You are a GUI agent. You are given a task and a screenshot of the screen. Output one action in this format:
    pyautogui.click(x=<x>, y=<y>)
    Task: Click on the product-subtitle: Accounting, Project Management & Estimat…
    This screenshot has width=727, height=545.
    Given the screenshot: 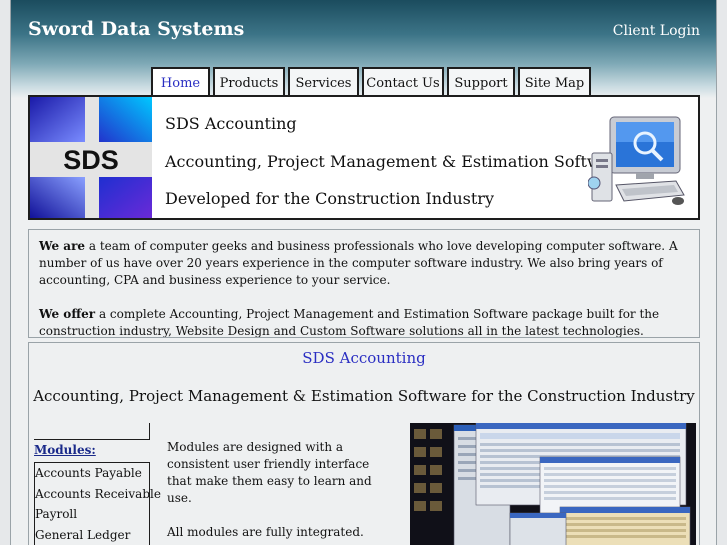 What is the action you would take?
    pyautogui.click(x=364, y=396)
    